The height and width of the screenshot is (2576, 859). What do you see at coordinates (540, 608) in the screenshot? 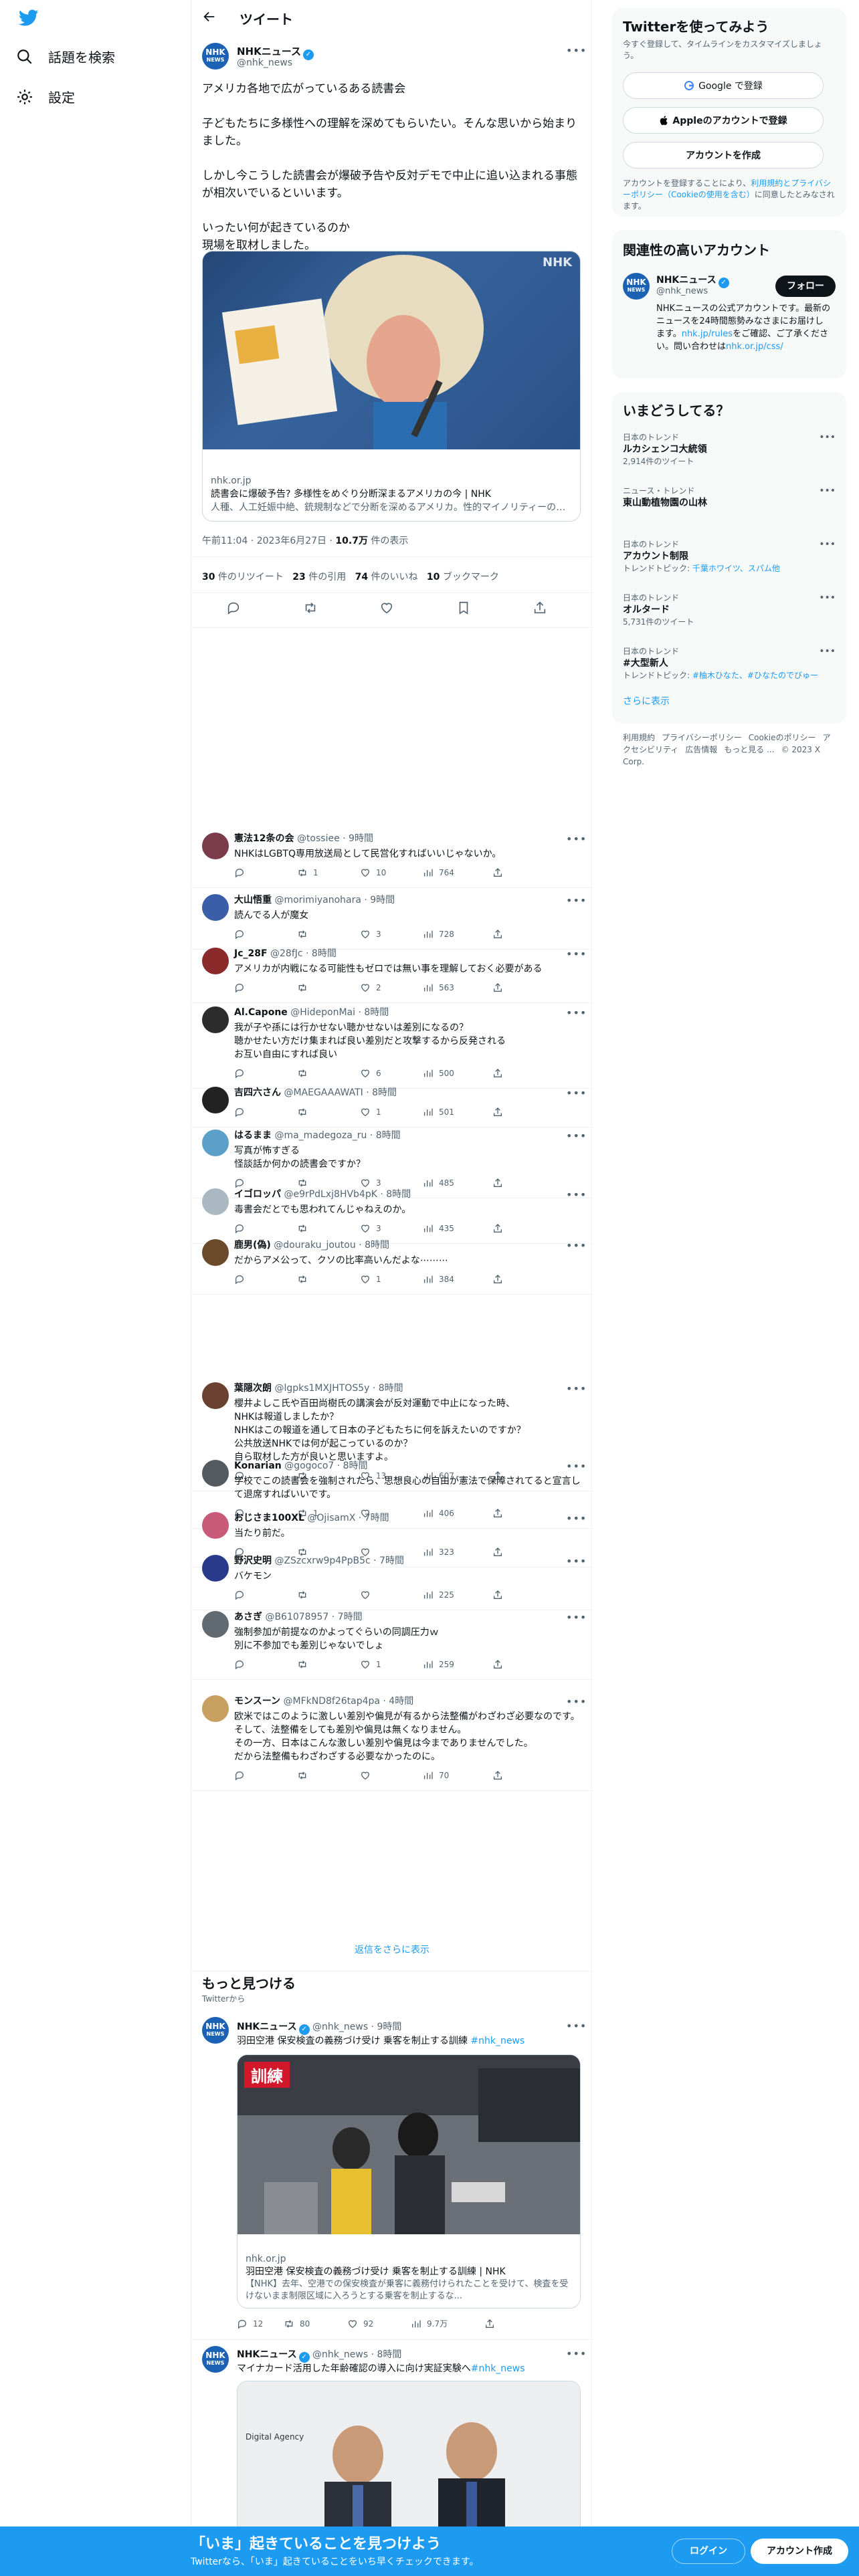
I see `share-icon` at bounding box center [540, 608].